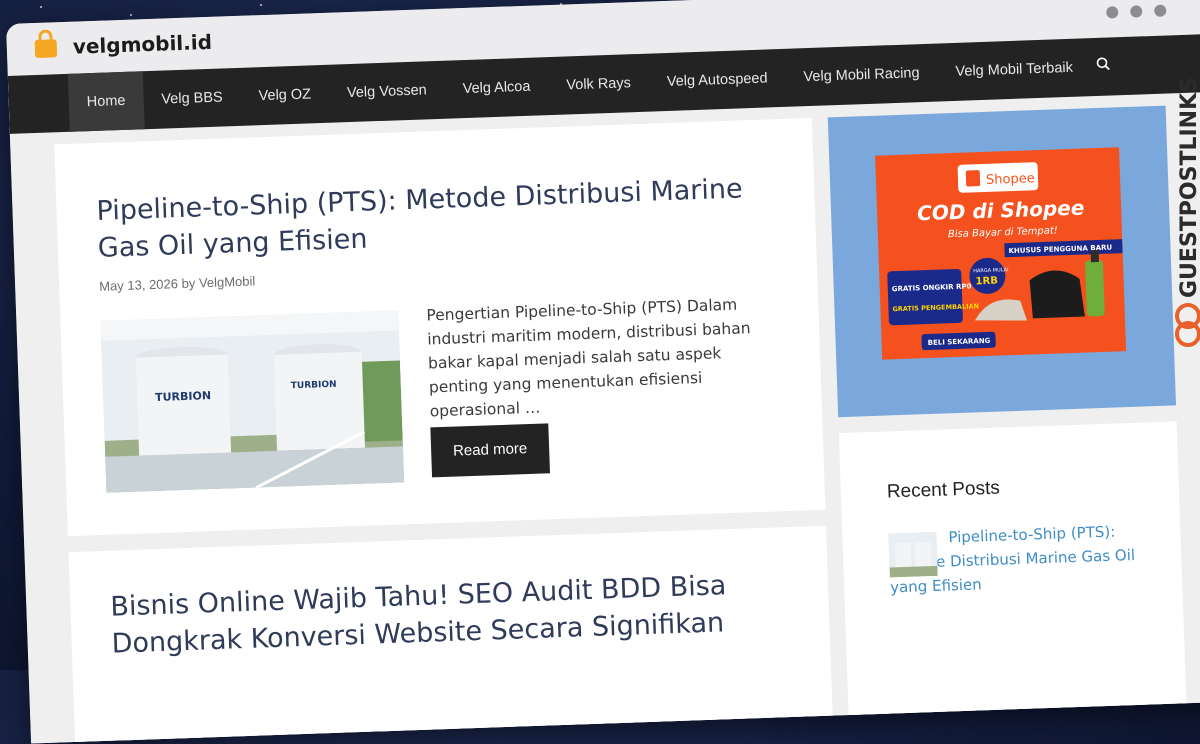 The height and width of the screenshot is (744, 1200). Describe the element at coordinates (1014, 69) in the screenshot. I see `nav-item-velg-mobil-terbaik: Velg Mobil Terbaik` at that location.